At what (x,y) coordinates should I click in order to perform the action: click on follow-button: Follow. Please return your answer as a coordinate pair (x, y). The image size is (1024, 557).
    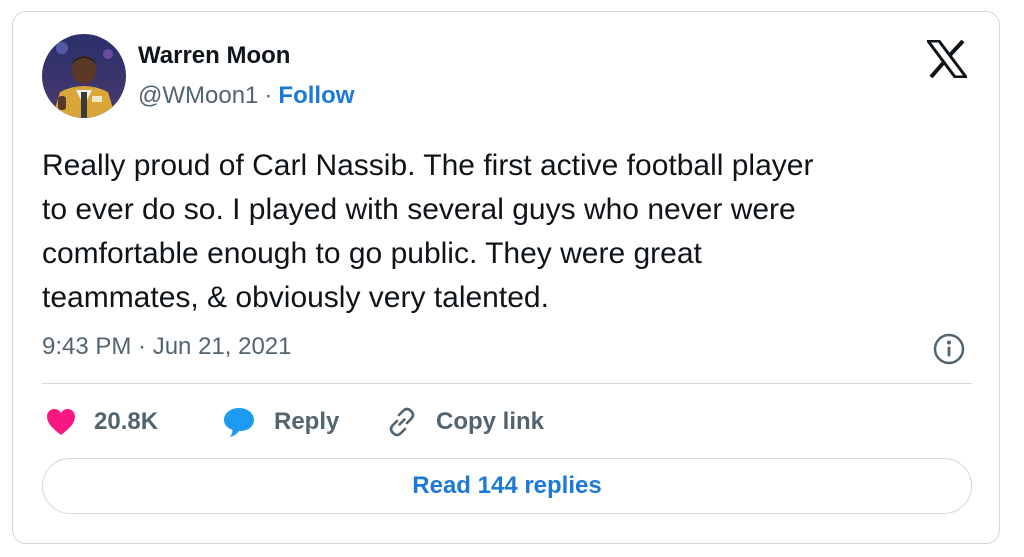
    Looking at the image, I should click on (316, 95).